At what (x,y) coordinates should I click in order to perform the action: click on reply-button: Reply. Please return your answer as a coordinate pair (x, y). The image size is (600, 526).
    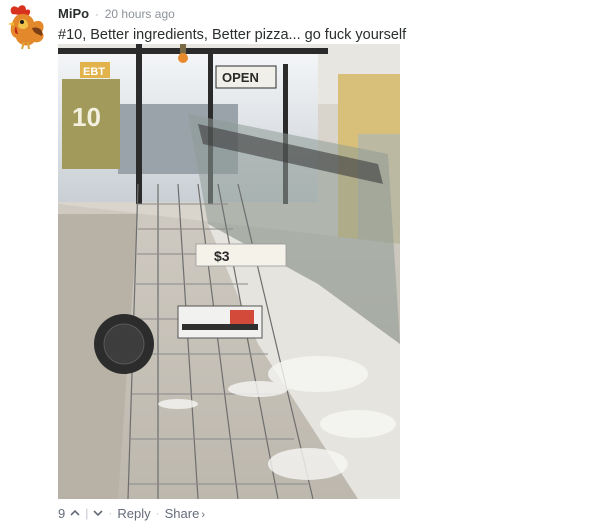
    Looking at the image, I should click on (133, 513).